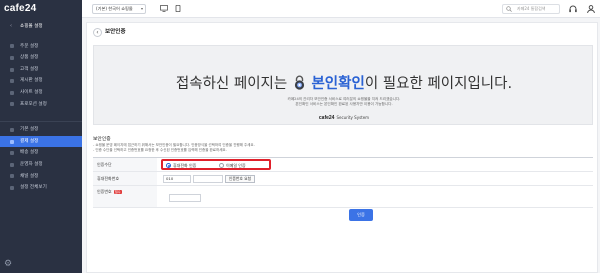  What do you see at coordinates (115, 32) in the screenshot?
I see `page-title: 보안인증` at bounding box center [115, 32].